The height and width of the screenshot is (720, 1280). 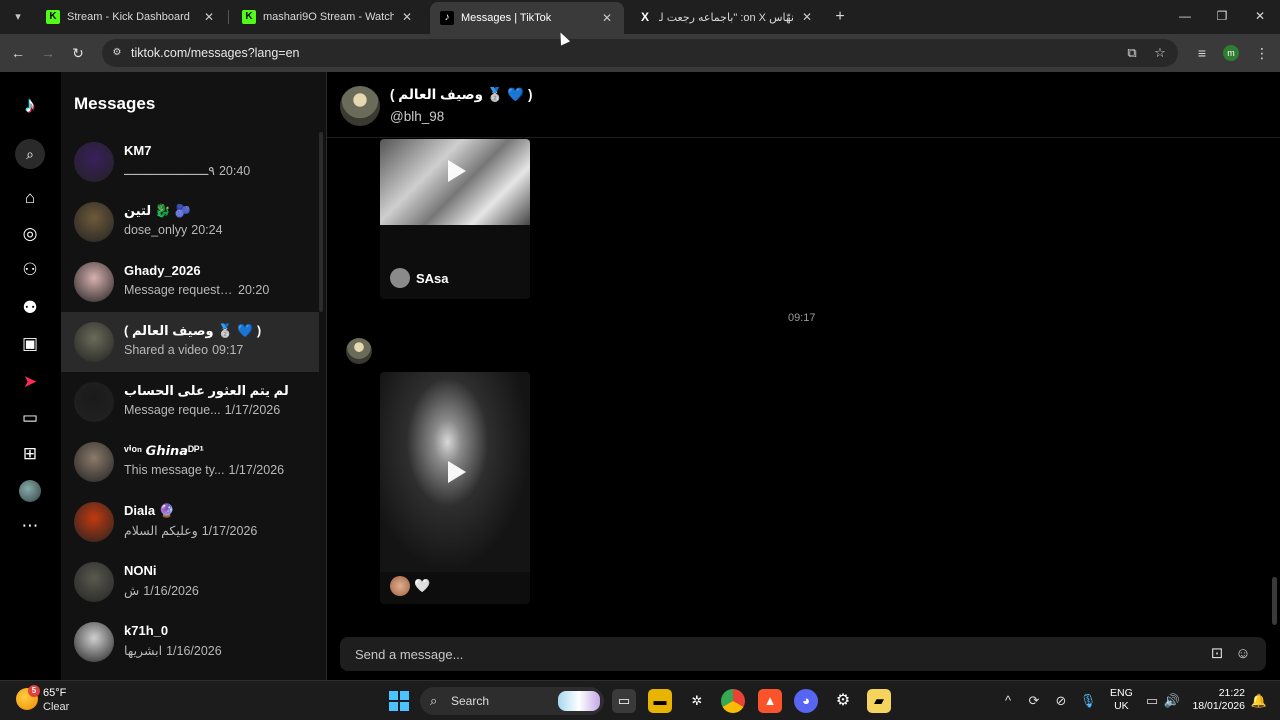 I want to click on chat-avatar, so click(x=360, y=106).